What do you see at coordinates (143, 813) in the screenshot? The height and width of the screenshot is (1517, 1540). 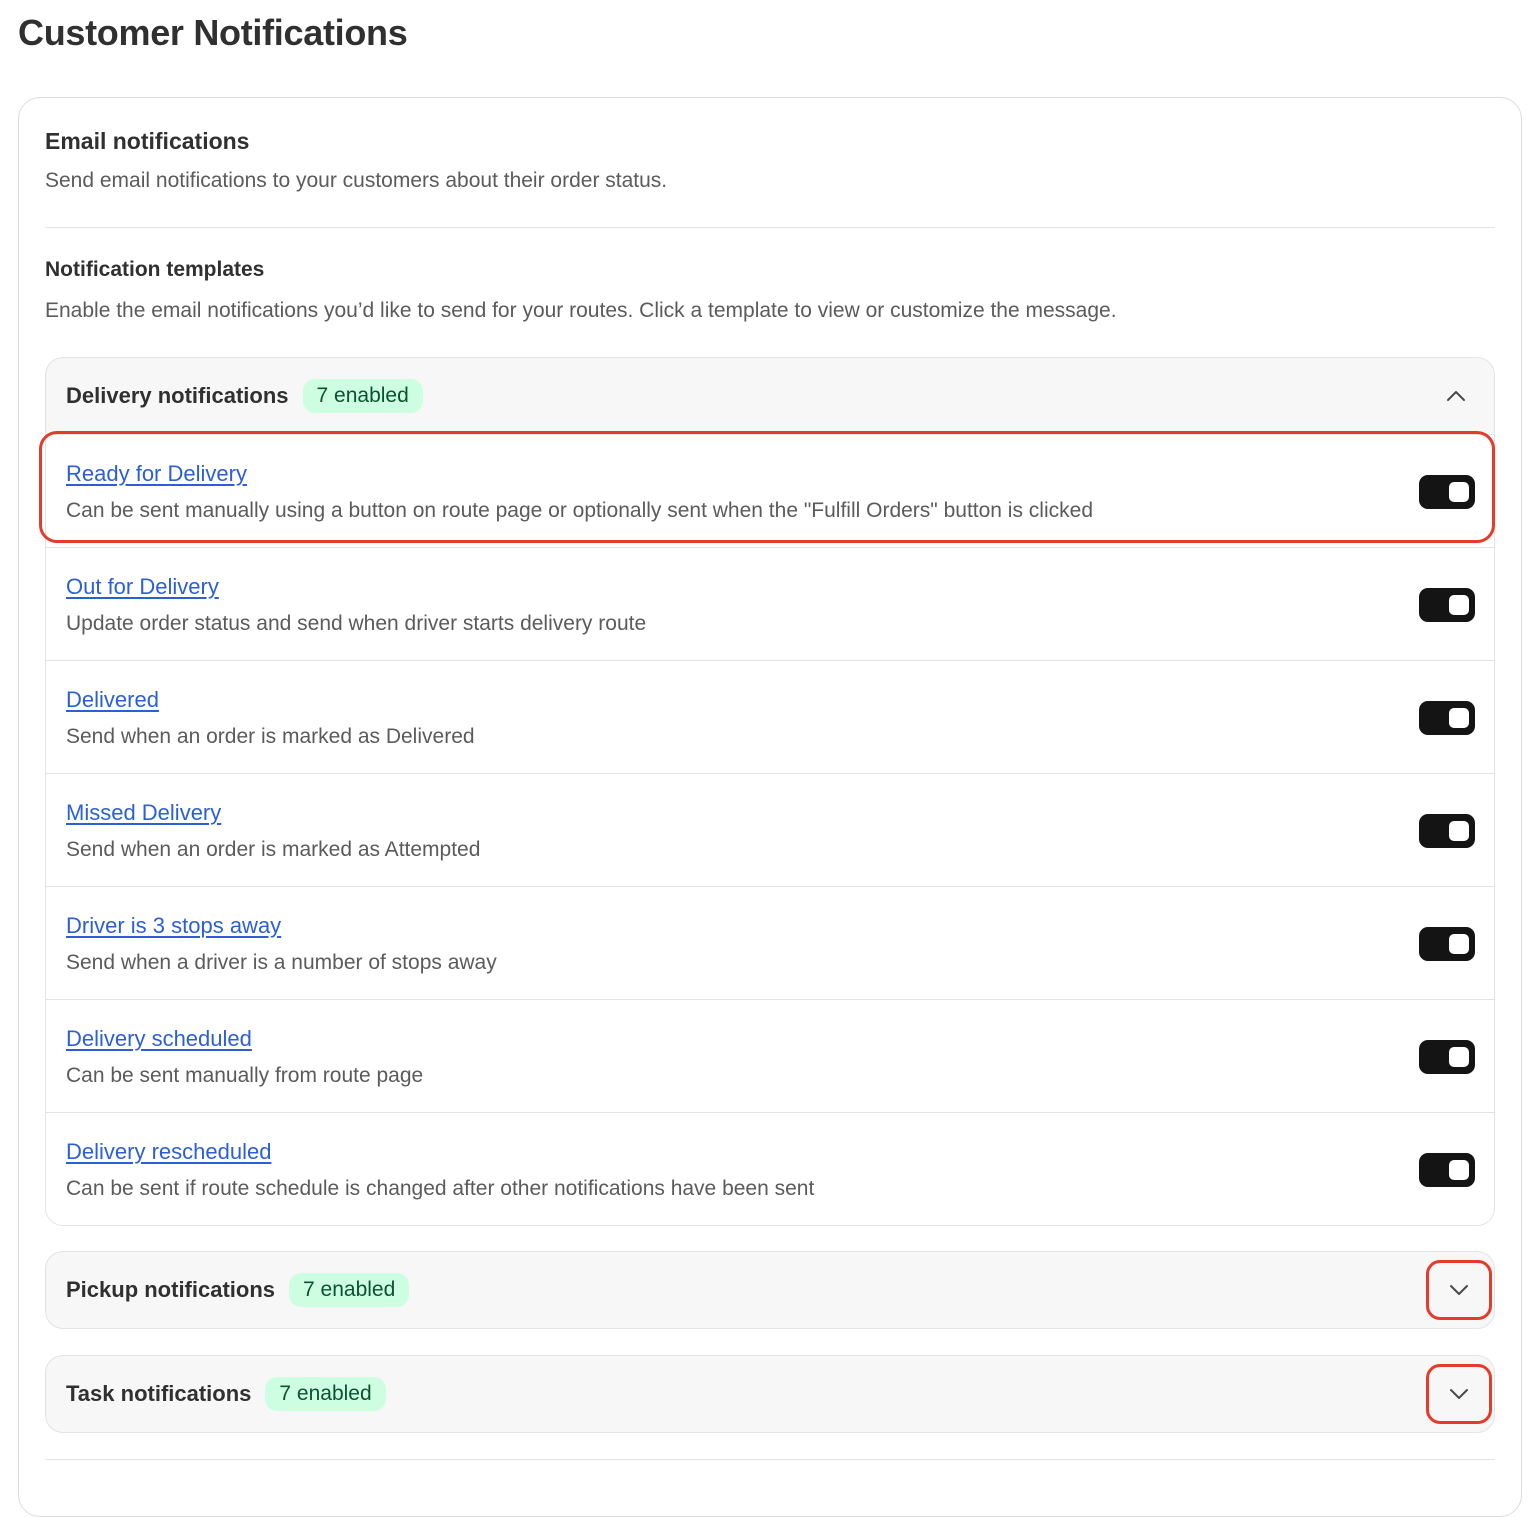 I see `template-link: Missed Delivery` at bounding box center [143, 813].